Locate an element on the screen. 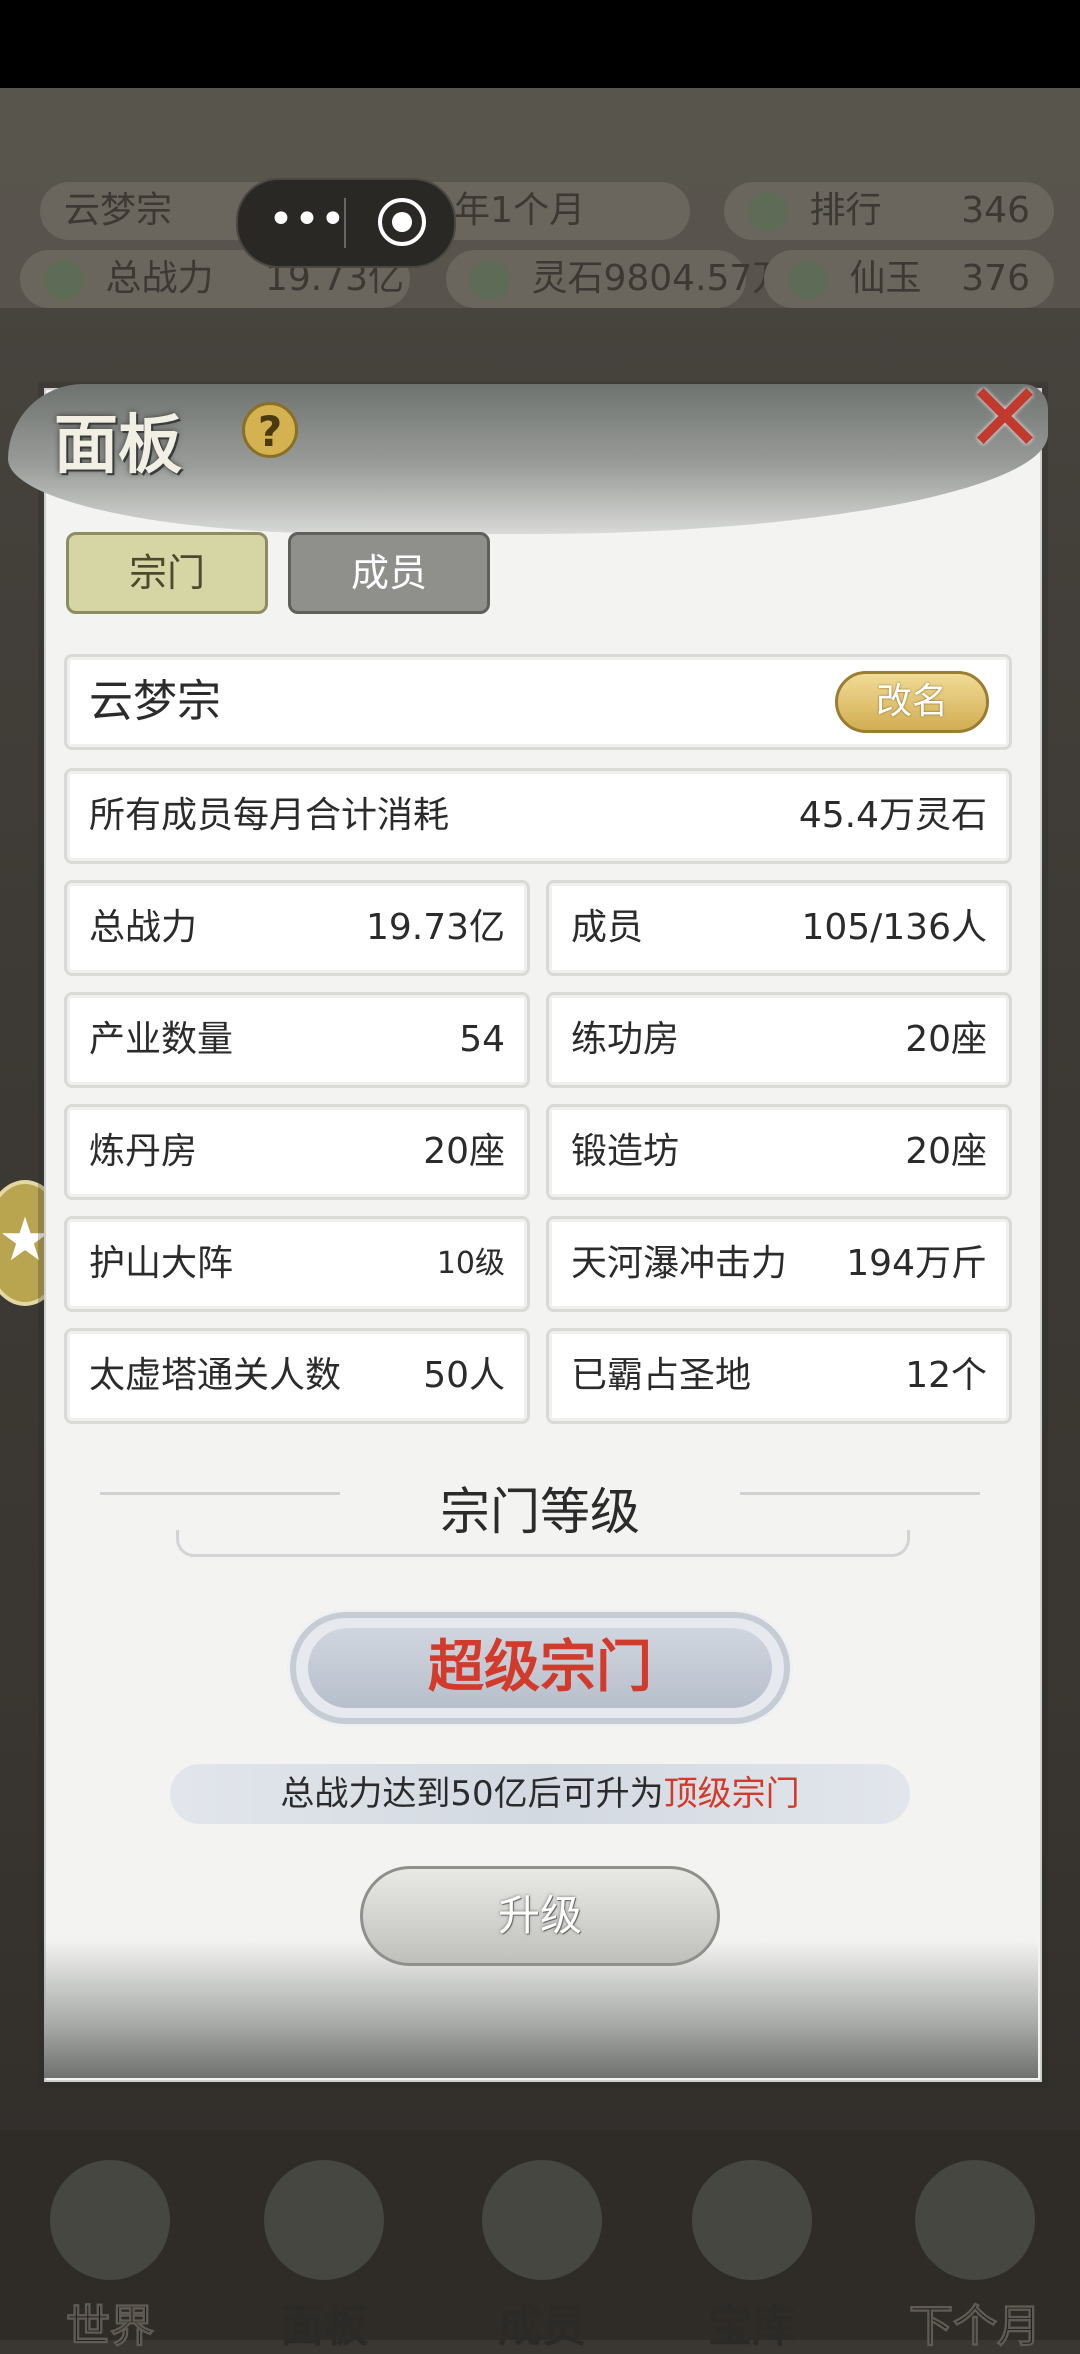 The image size is (1080, 2354). capsule-divider is located at coordinates (345, 223).